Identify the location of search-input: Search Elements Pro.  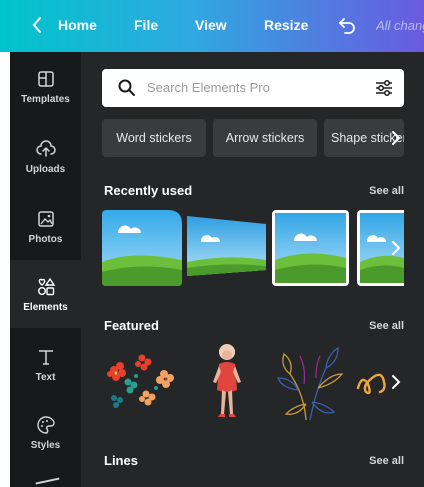
(208, 87).